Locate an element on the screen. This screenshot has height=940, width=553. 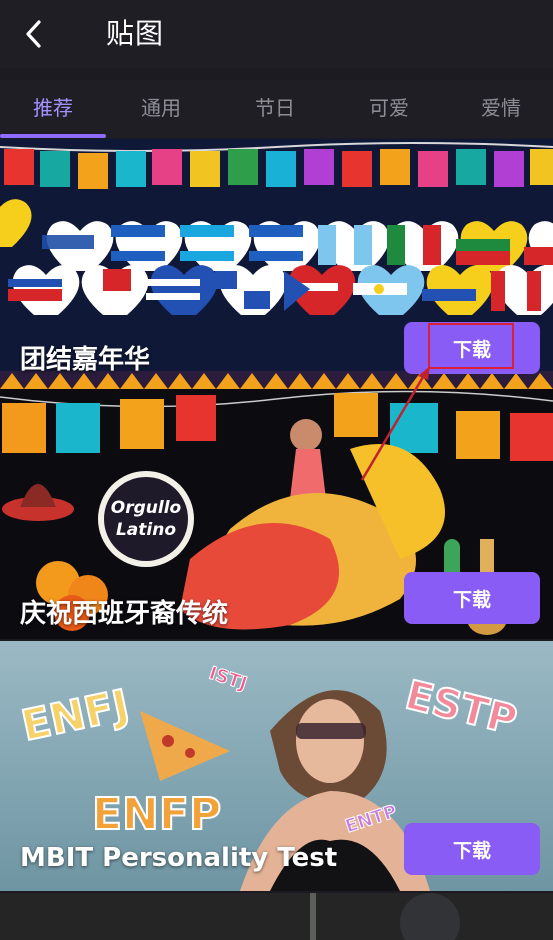
category-tab-bar: 推荐 通用 节日 可爱 爱情 is located at coordinates (276, 109).